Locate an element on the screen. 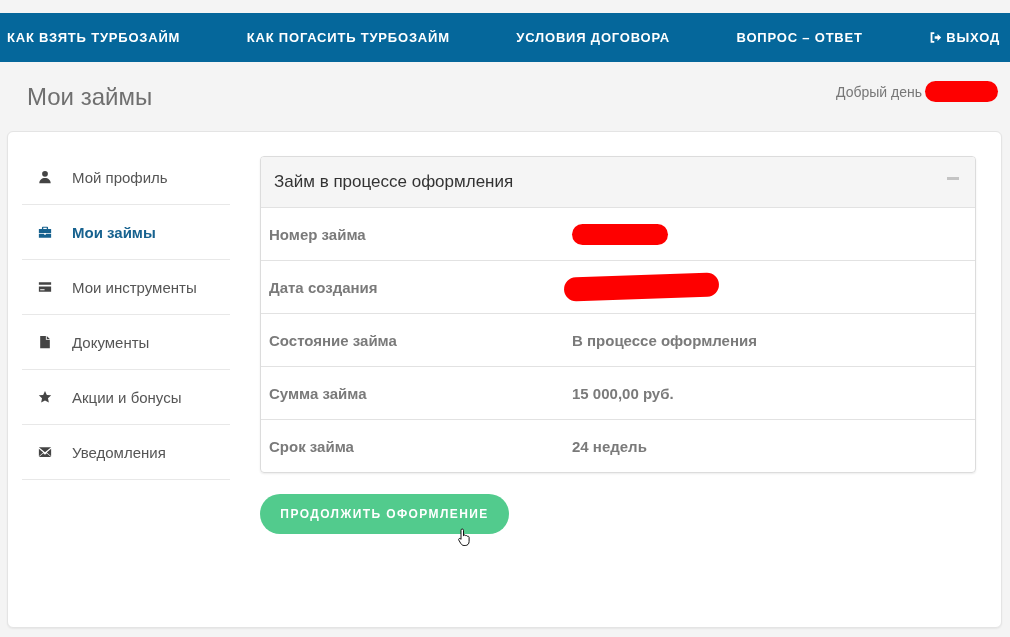 The height and width of the screenshot is (637, 1010). minus-icon is located at coordinates (953, 178).